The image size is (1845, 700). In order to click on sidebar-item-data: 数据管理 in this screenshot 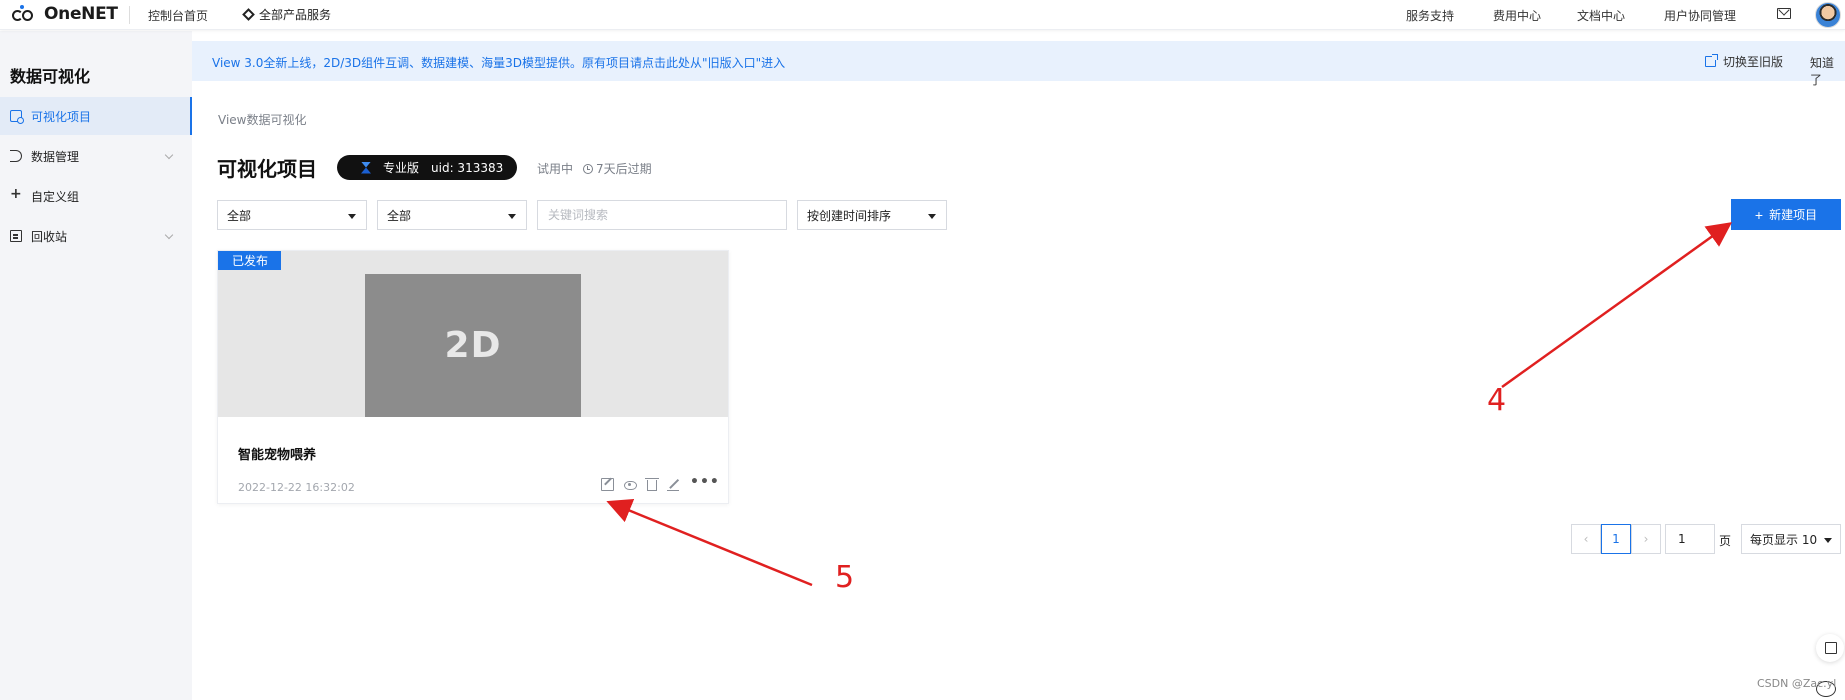, I will do `click(96, 156)`.